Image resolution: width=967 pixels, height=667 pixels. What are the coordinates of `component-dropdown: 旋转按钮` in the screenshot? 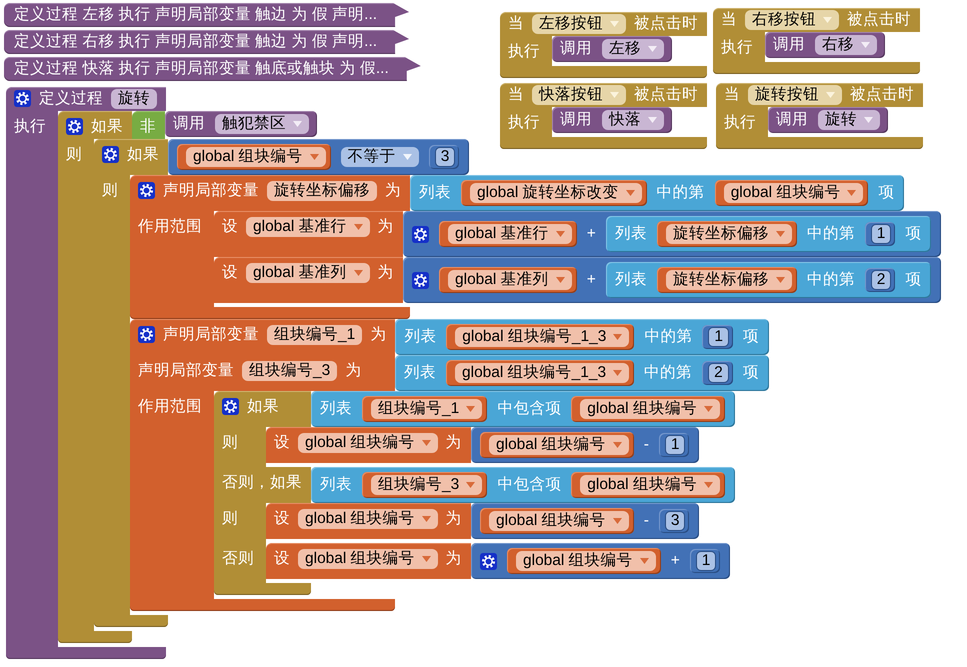 It's located at (795, 95).